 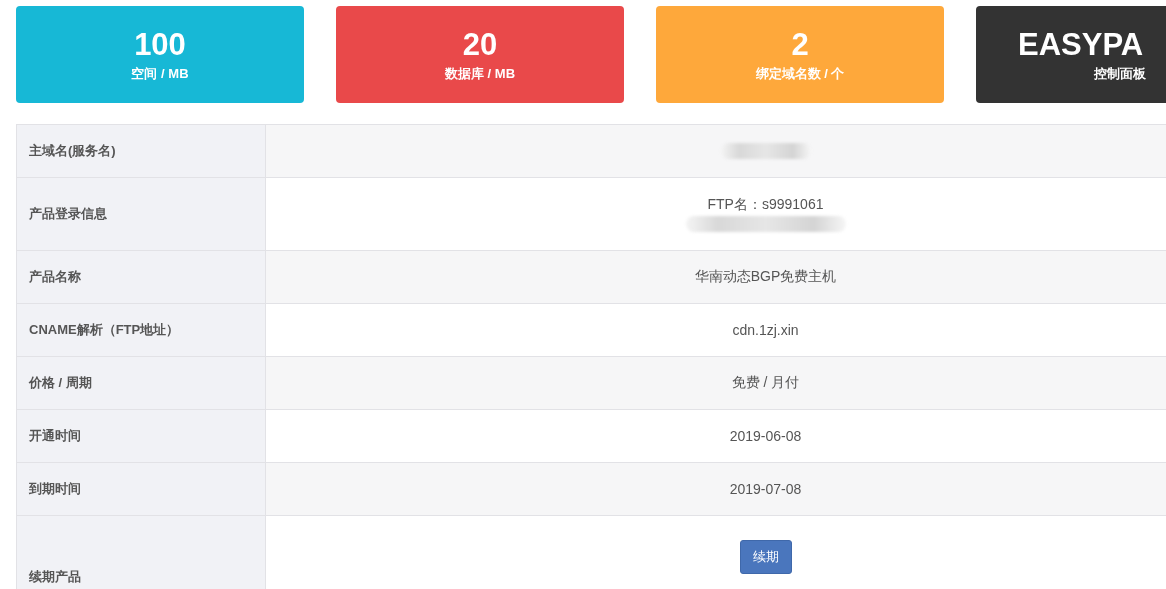 What do you see at coordinates (1081, 44) in the screenshot?
I see `stat-value: EASYPA` at bounding box center [1081, 44].